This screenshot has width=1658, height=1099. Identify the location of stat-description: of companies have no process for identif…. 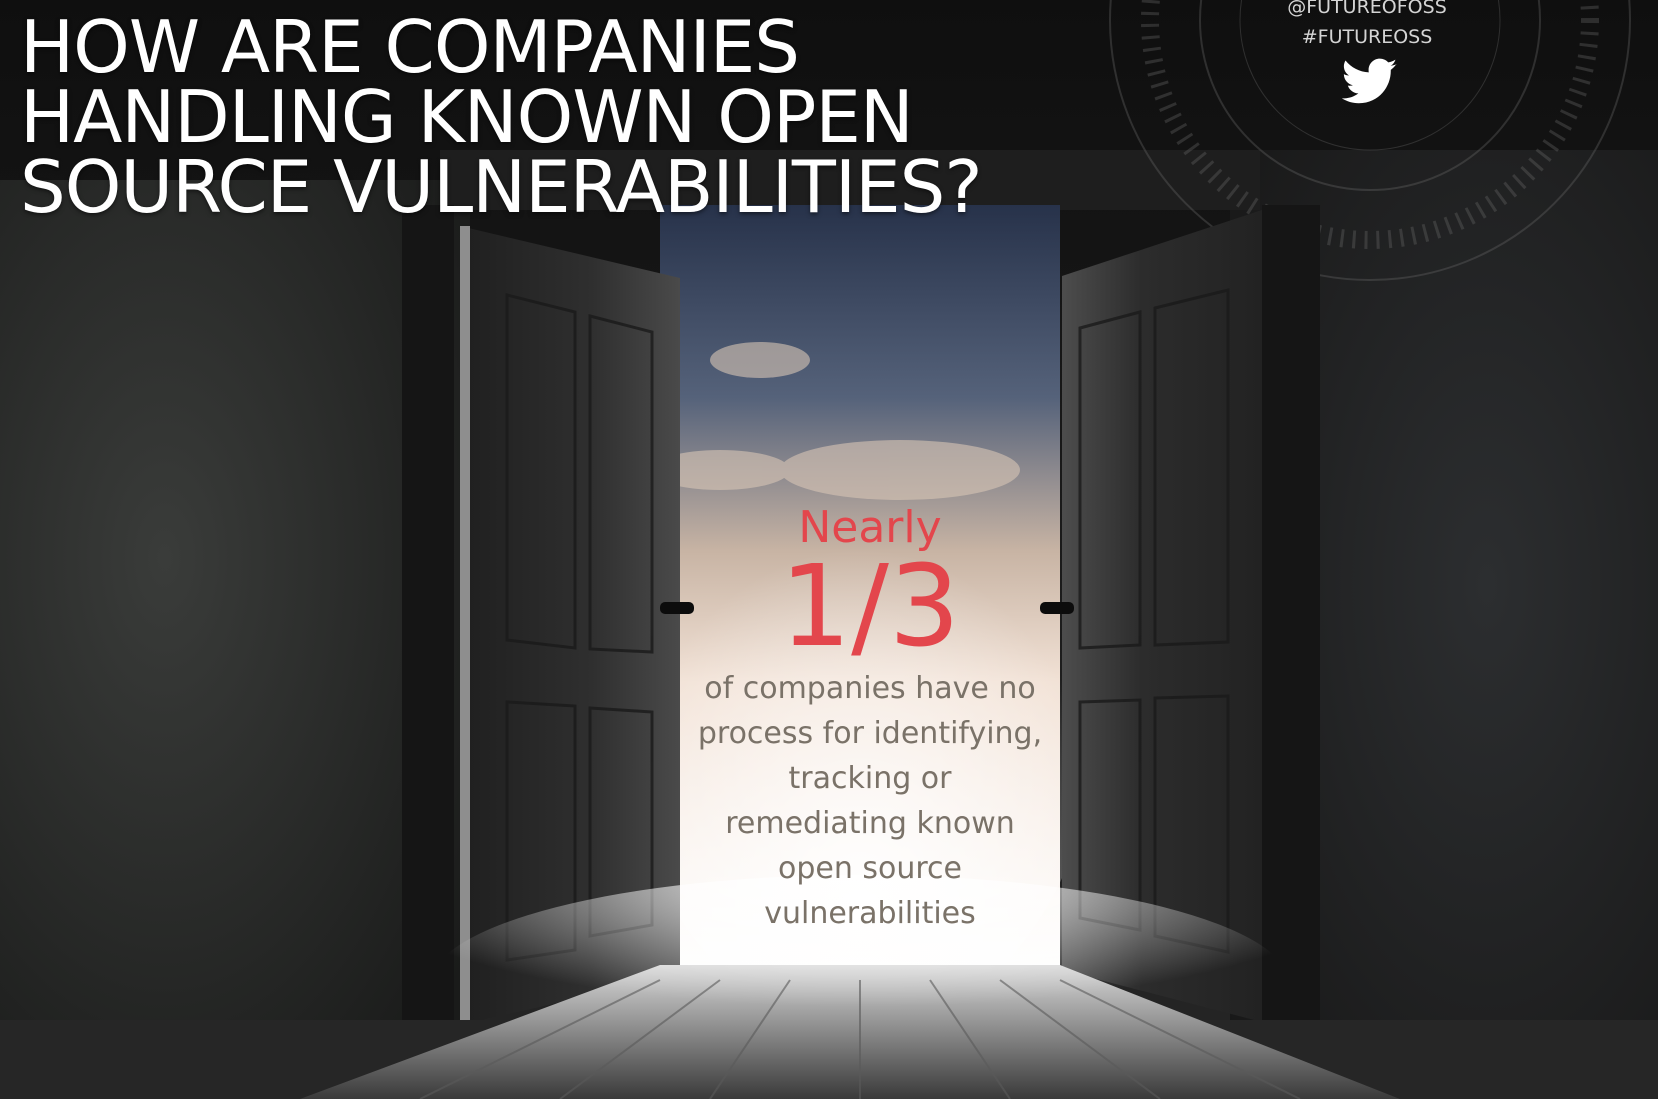
(870, 801).